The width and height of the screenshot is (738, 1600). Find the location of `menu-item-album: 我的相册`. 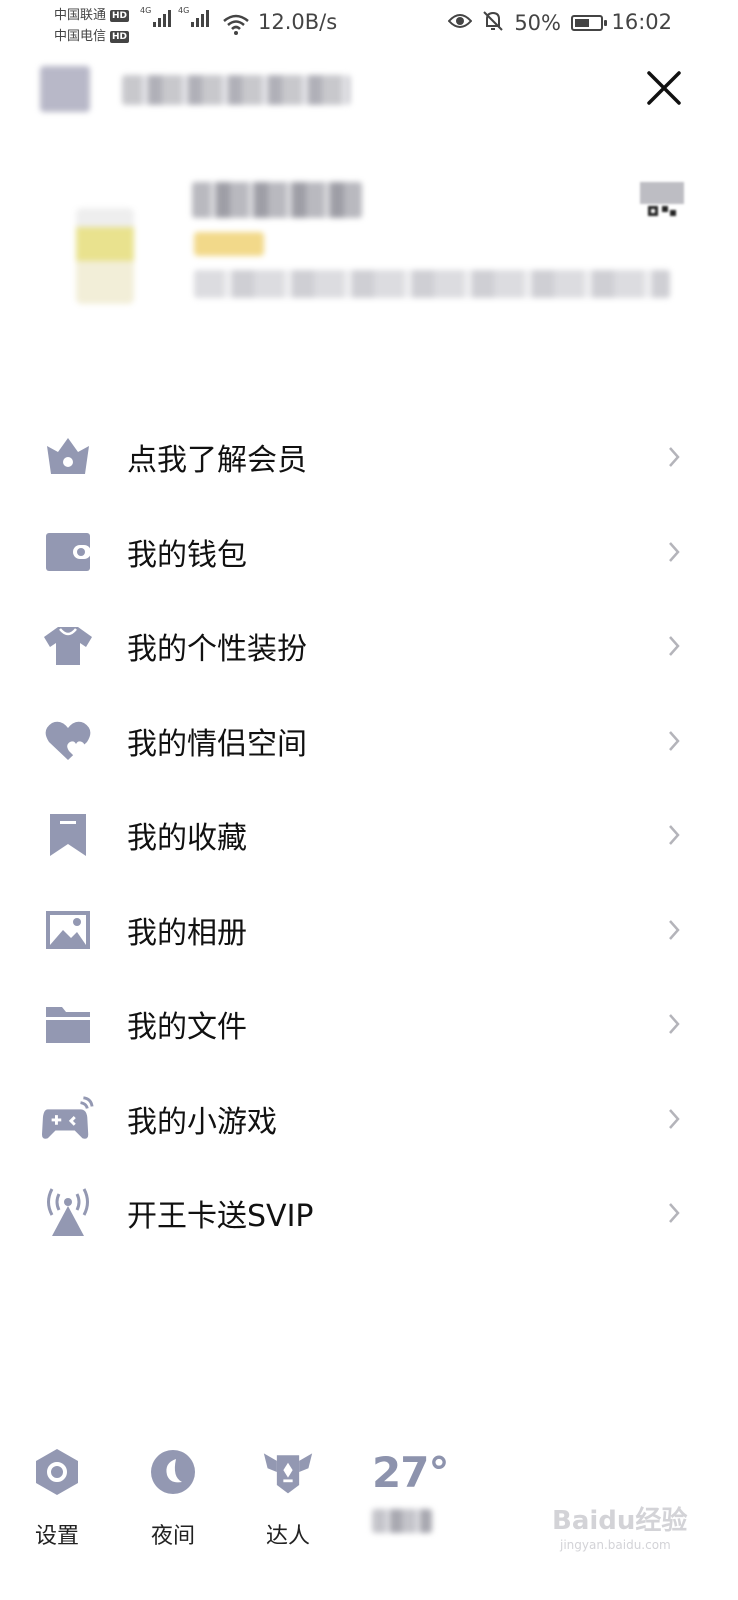

menu-item-album: 我的相册 is located at coordinates (369, 930).